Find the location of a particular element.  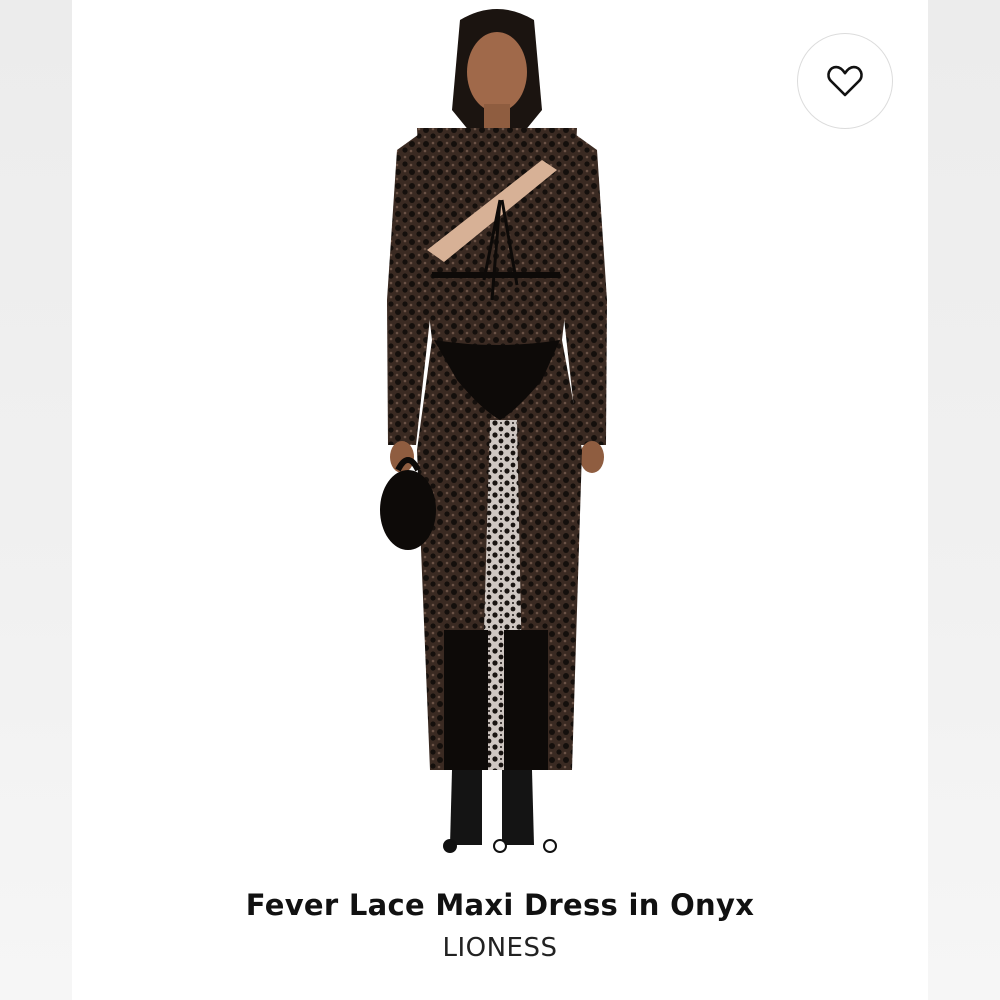

product-title: Fever Lace Maxi Dress in Onyx is located at coordinates (500, 905).